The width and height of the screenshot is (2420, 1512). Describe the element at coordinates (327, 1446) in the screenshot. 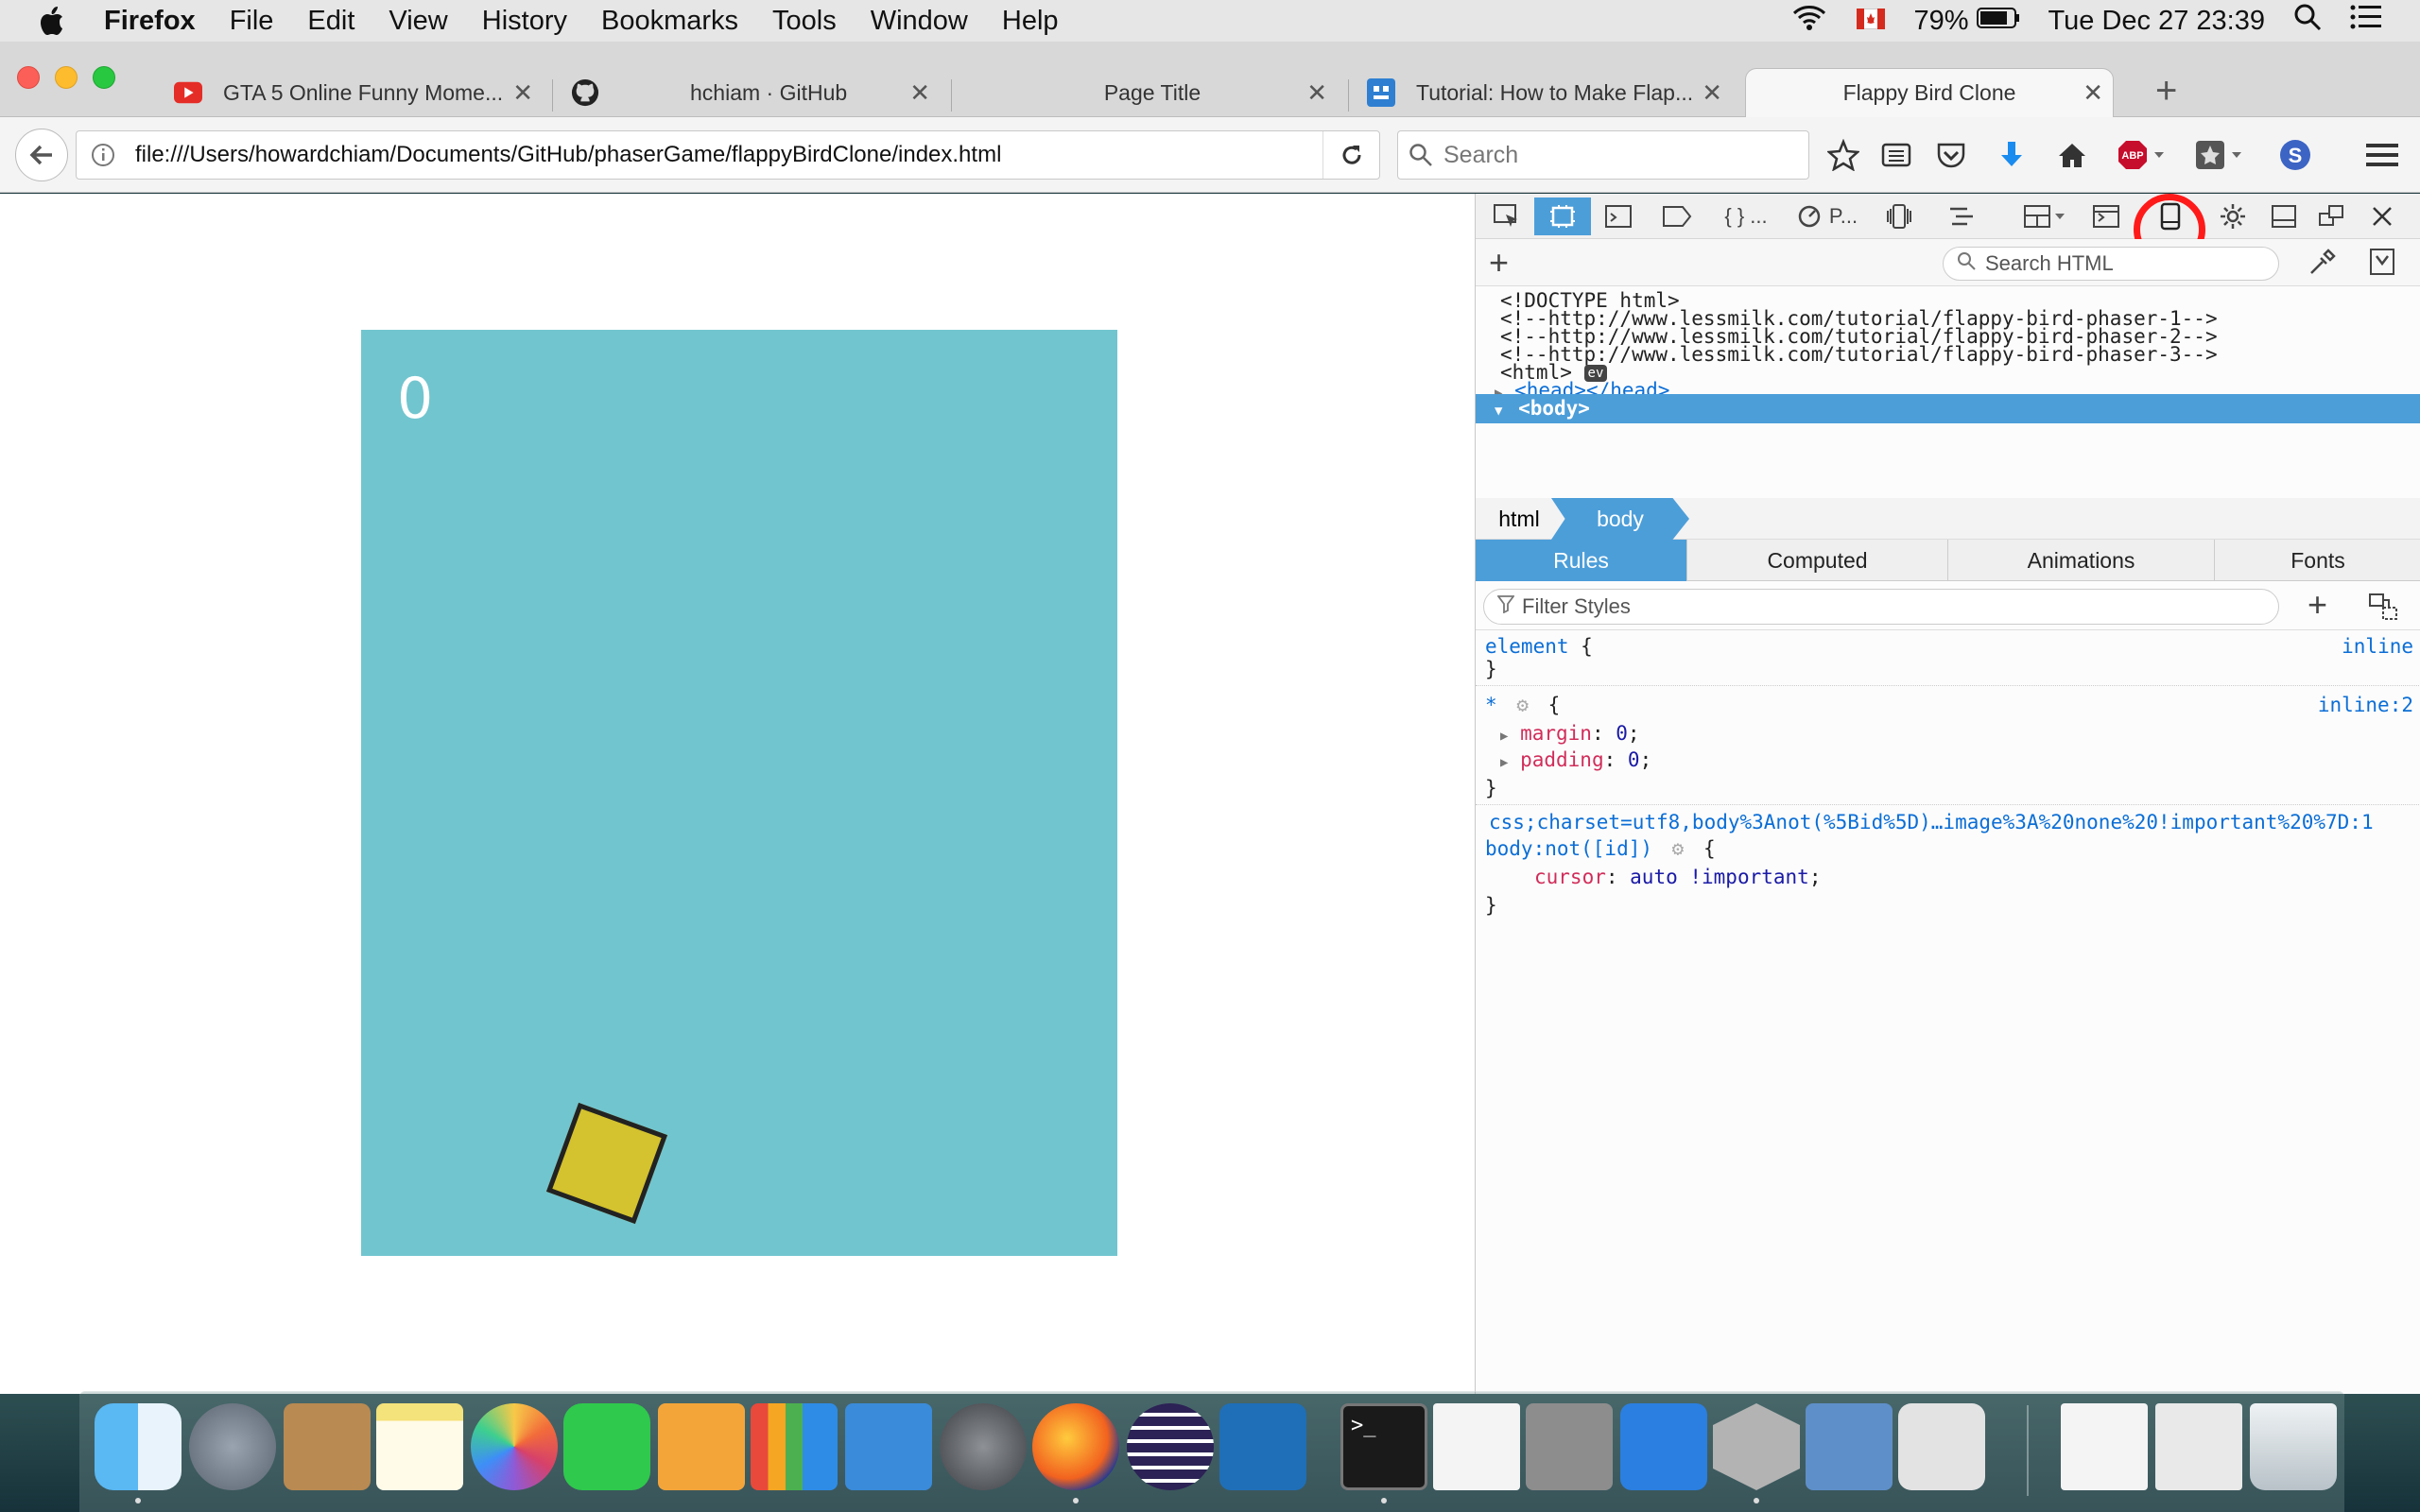

I see `contacts-icon` at that location.